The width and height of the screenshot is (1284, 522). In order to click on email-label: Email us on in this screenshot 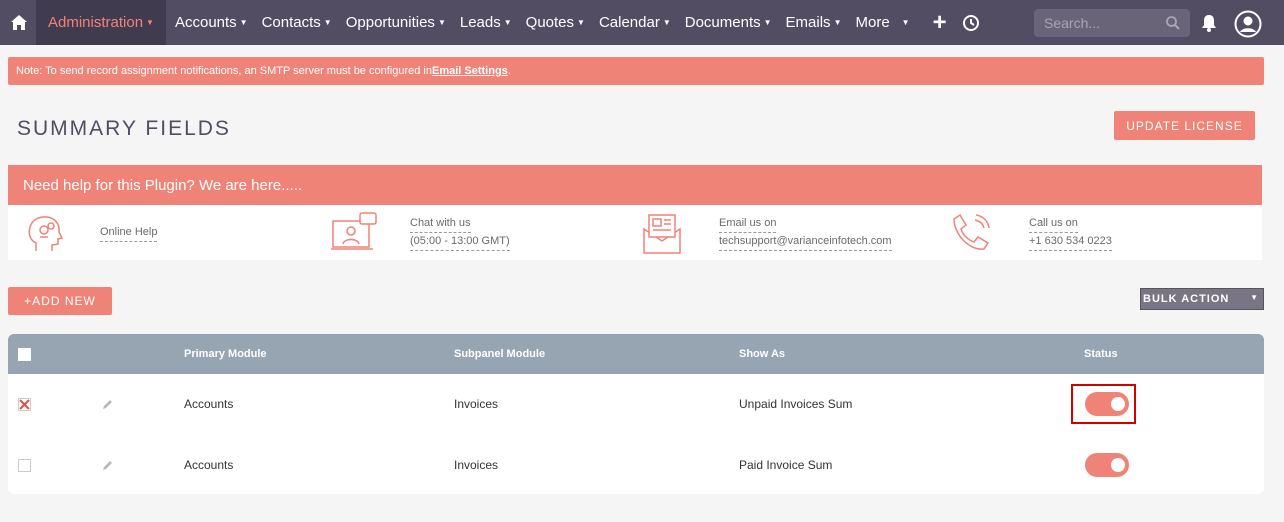, I will do `click(748, 224)`.